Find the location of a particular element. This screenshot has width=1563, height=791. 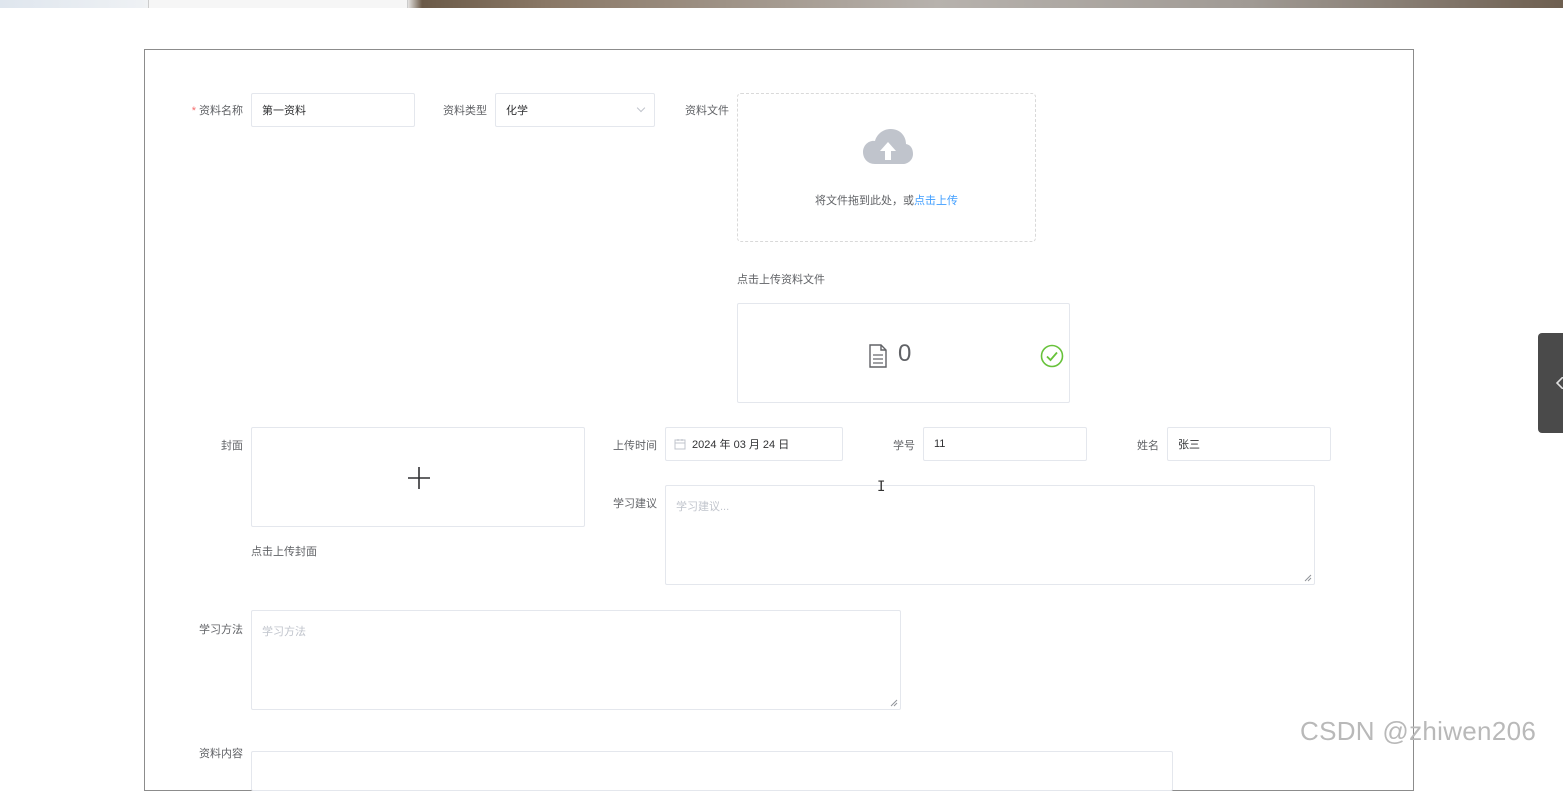

watermark: CSDN @zhiwen206 is located at coordinates (1418, 731).